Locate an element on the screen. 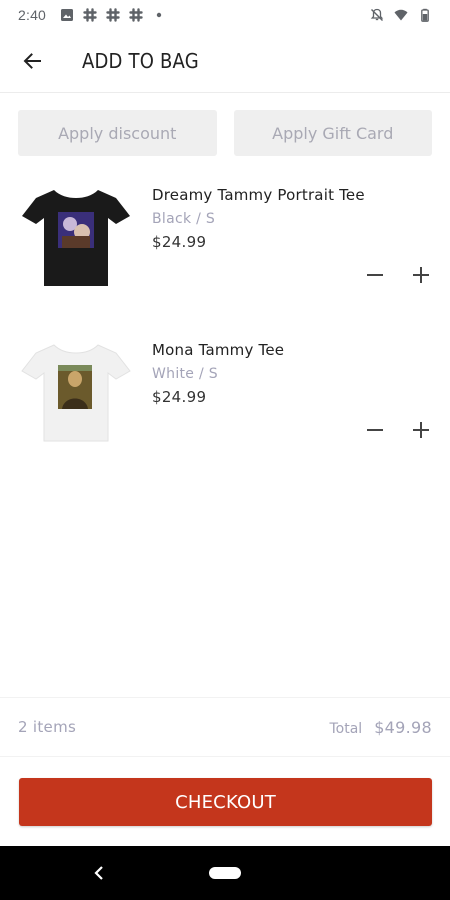 Image resolution: width=450 pixels, height=900 pixels. checkout-button: CHECKOUT is located at coordinates (225, 802).